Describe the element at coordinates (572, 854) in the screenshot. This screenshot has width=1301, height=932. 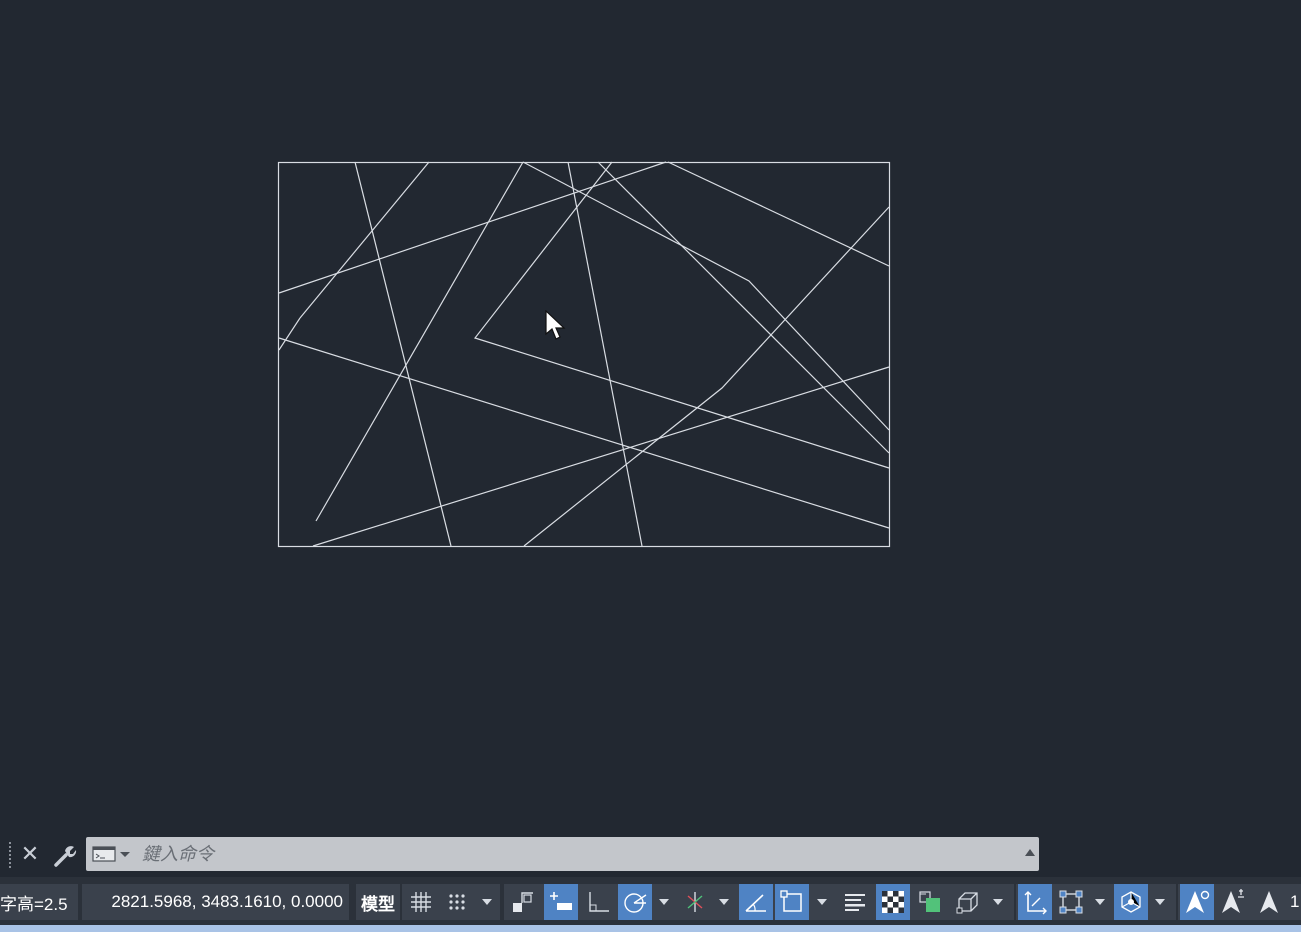
I see `command-input` at that location.